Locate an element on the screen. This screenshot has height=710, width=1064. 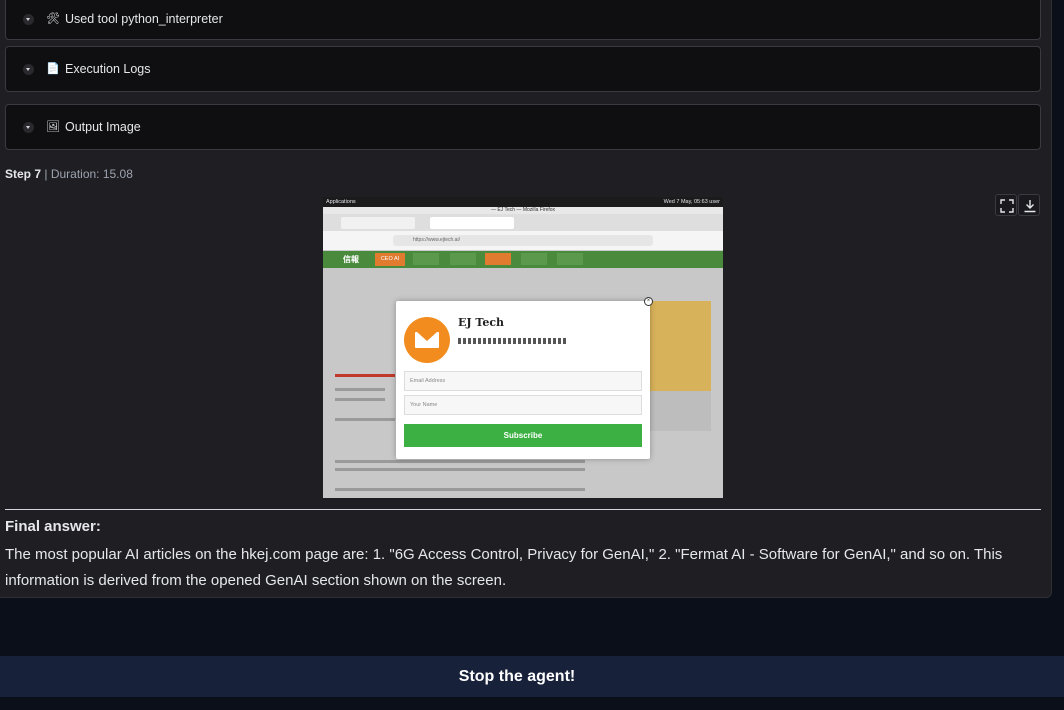
envelope-icon is located at coordinates (427, 340).